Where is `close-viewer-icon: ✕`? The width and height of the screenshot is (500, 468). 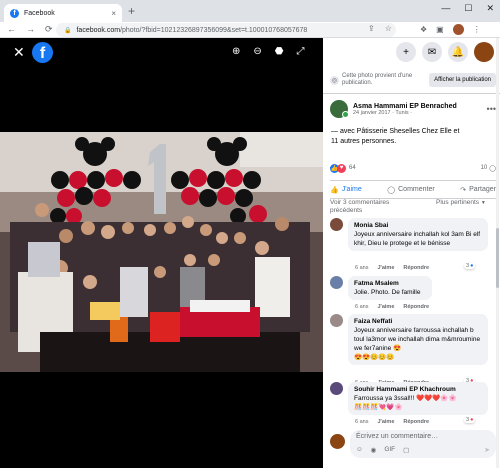 close-viewer-icon: ✕ is located at coordinates (19, 52).